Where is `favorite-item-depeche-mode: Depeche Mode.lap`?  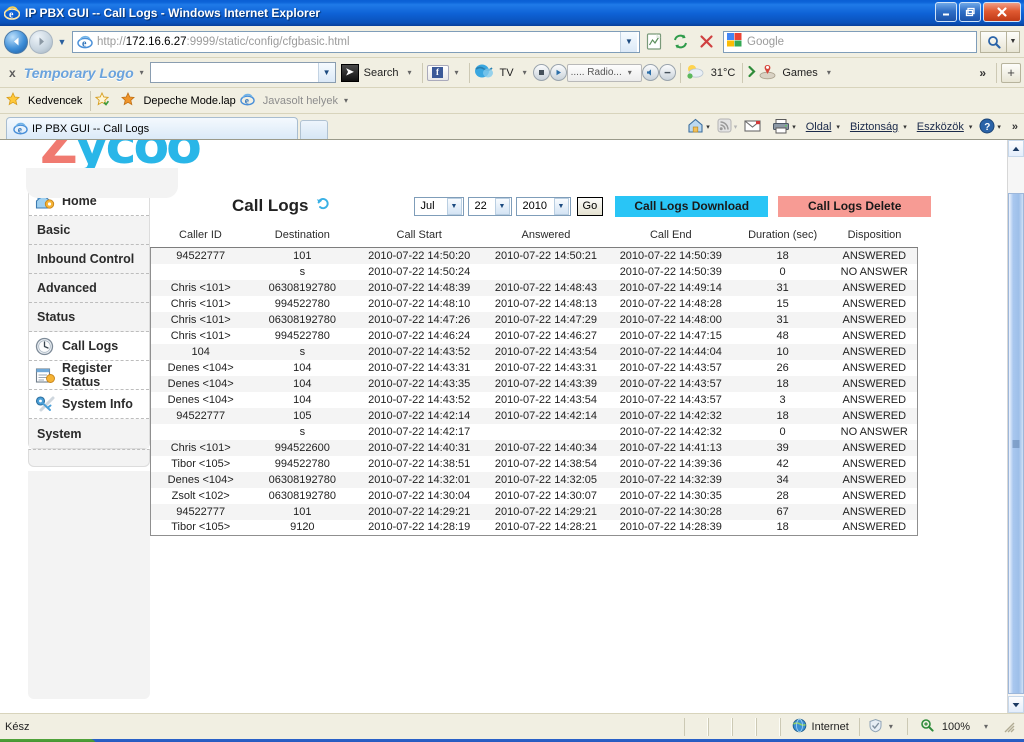
favorite-item-depeche-mode: Depeche Mode.lap is located at coordinates (178, 100).